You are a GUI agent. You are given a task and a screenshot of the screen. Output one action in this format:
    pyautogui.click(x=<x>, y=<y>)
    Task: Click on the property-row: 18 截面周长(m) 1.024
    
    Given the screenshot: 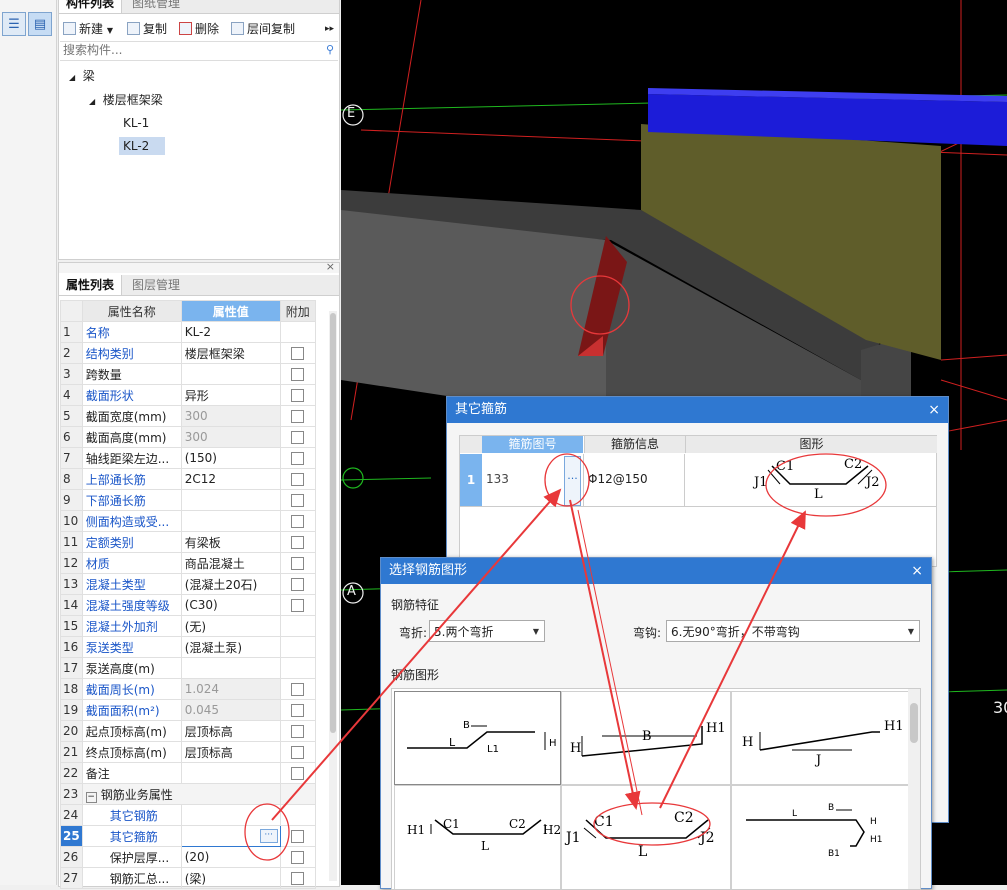 What is the action you would take?
    pyautogui.click(x=188, y=689)
    